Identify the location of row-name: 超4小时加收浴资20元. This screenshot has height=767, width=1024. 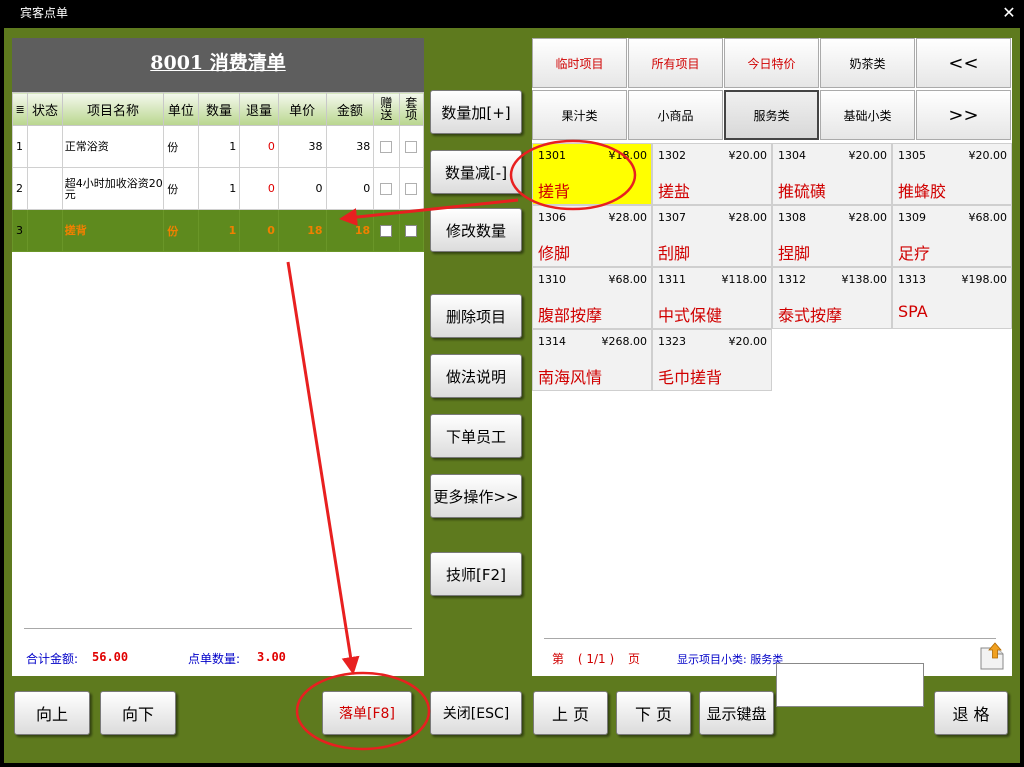
(113, 188).